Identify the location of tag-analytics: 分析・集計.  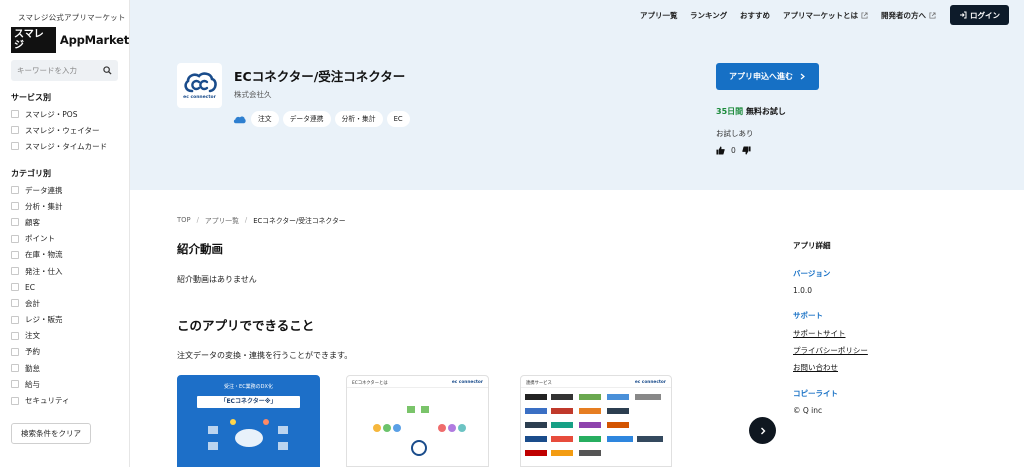
(358, 119).